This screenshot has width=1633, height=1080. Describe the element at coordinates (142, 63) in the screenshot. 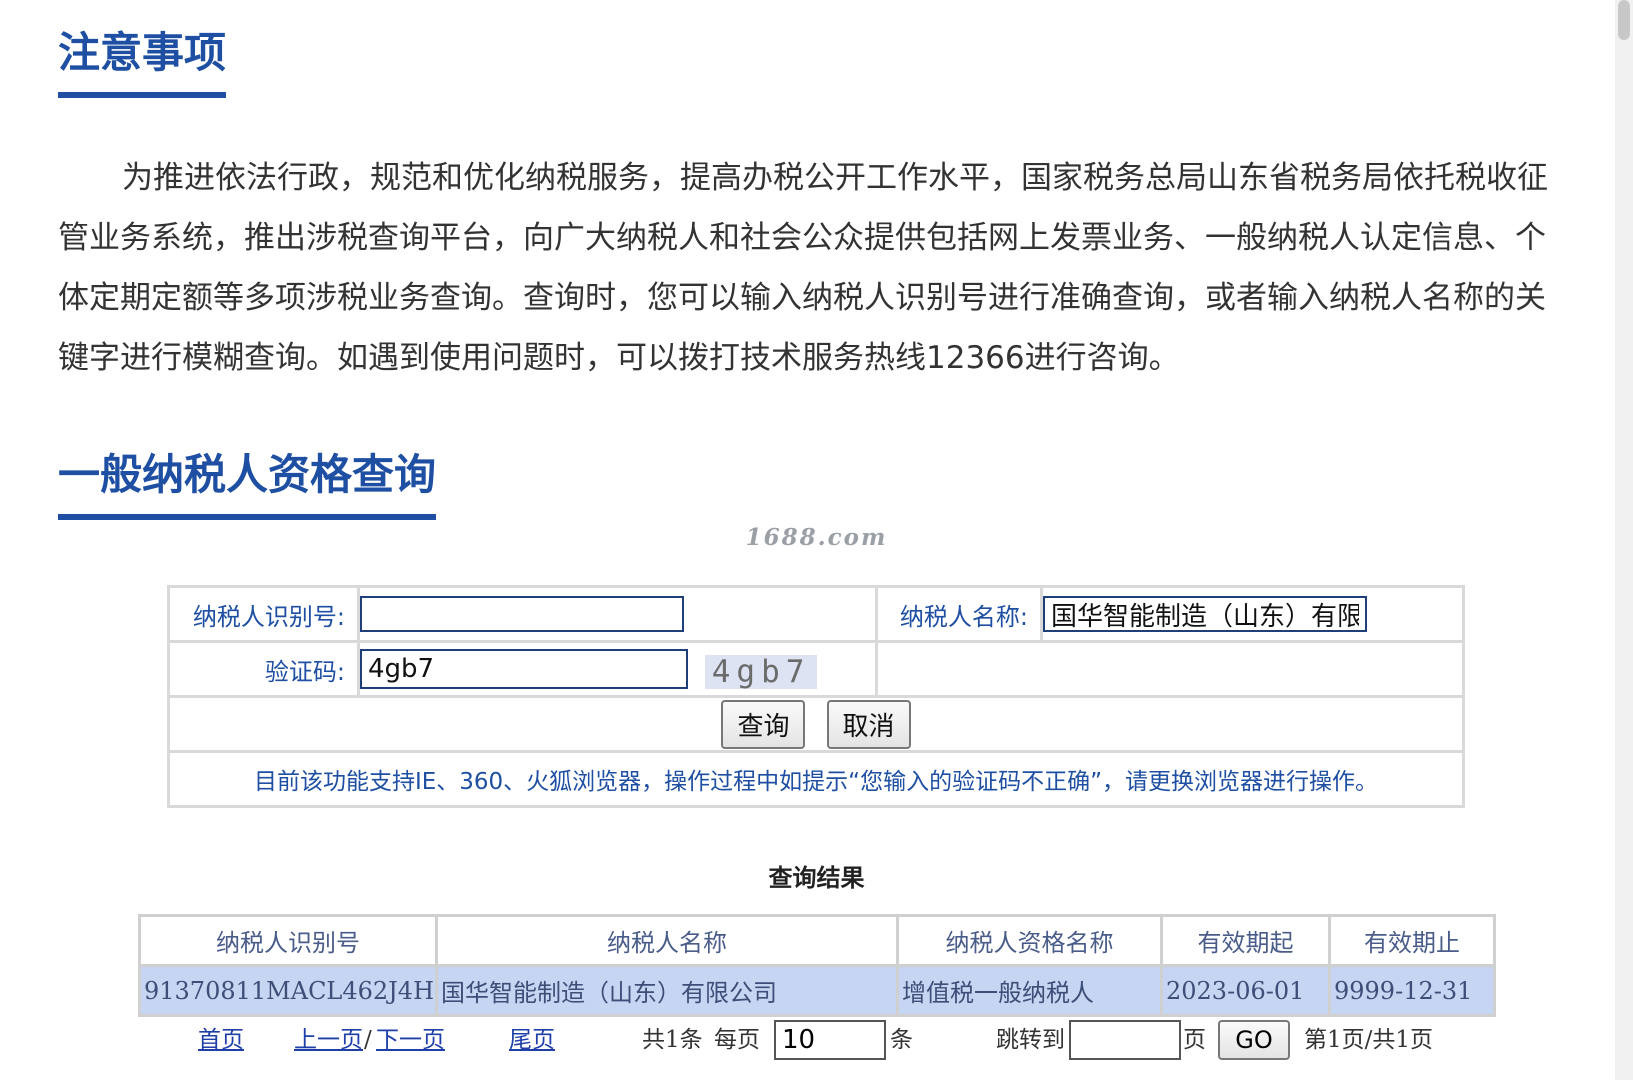

I see `notice-title: 注意事项` at that location.